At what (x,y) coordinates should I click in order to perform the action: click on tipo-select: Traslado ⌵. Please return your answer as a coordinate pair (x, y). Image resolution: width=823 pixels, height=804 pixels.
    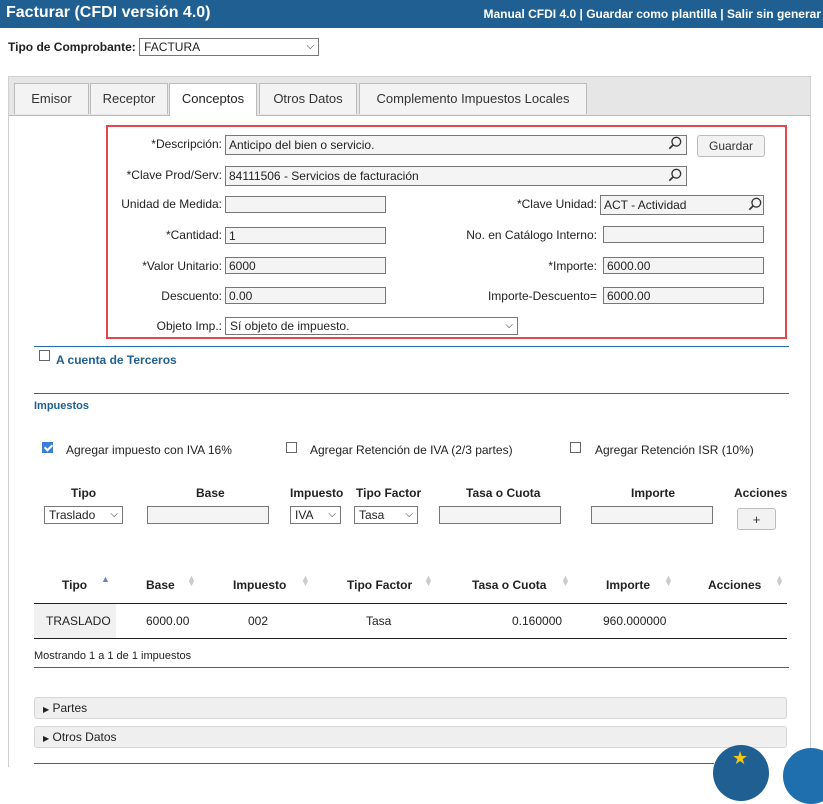
    Looking at the image, I should click on (83, 515).